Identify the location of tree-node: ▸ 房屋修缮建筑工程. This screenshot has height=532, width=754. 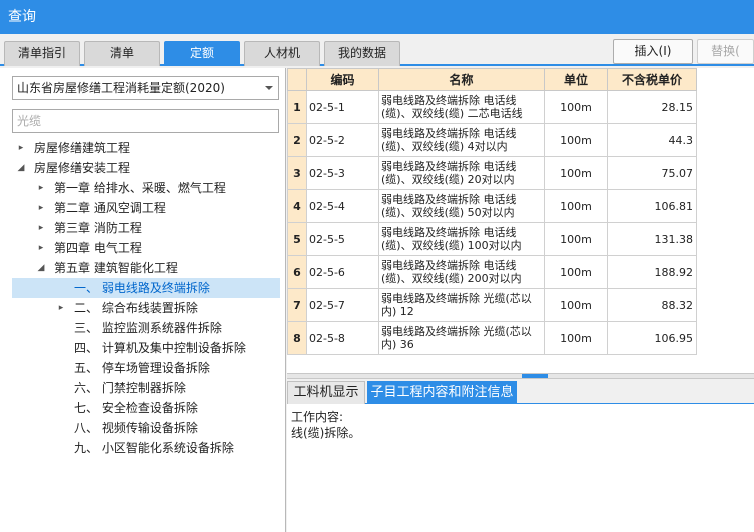
(146, 148).